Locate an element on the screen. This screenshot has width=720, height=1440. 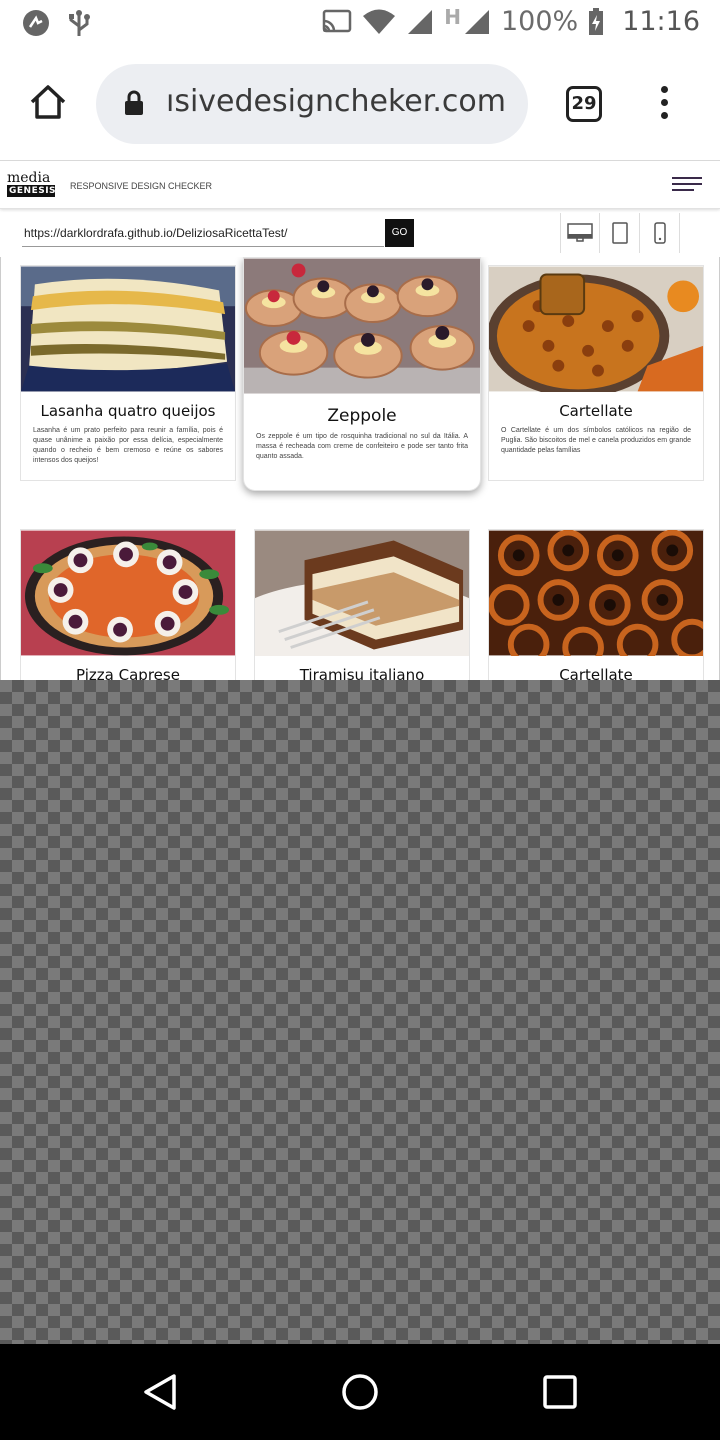
wifi-icon is located at coordinates (379, 21).